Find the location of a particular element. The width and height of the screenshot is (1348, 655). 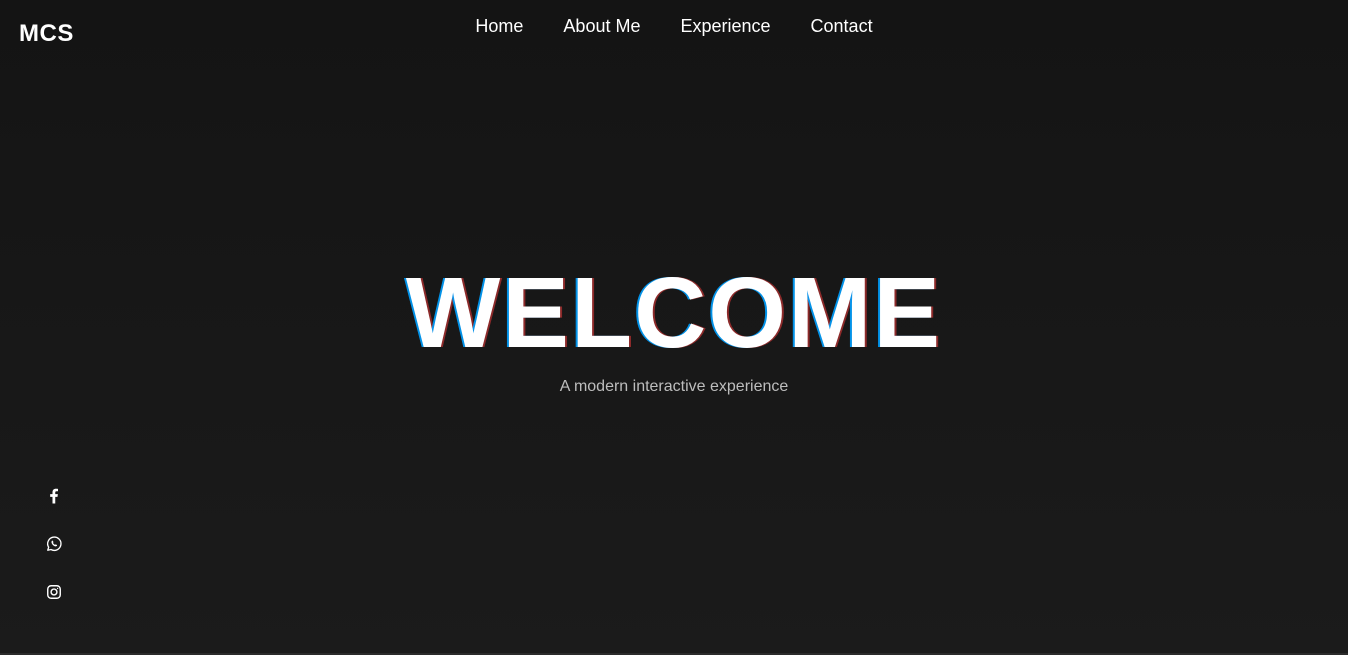

instagram-link is located at coordinates (54, 592).